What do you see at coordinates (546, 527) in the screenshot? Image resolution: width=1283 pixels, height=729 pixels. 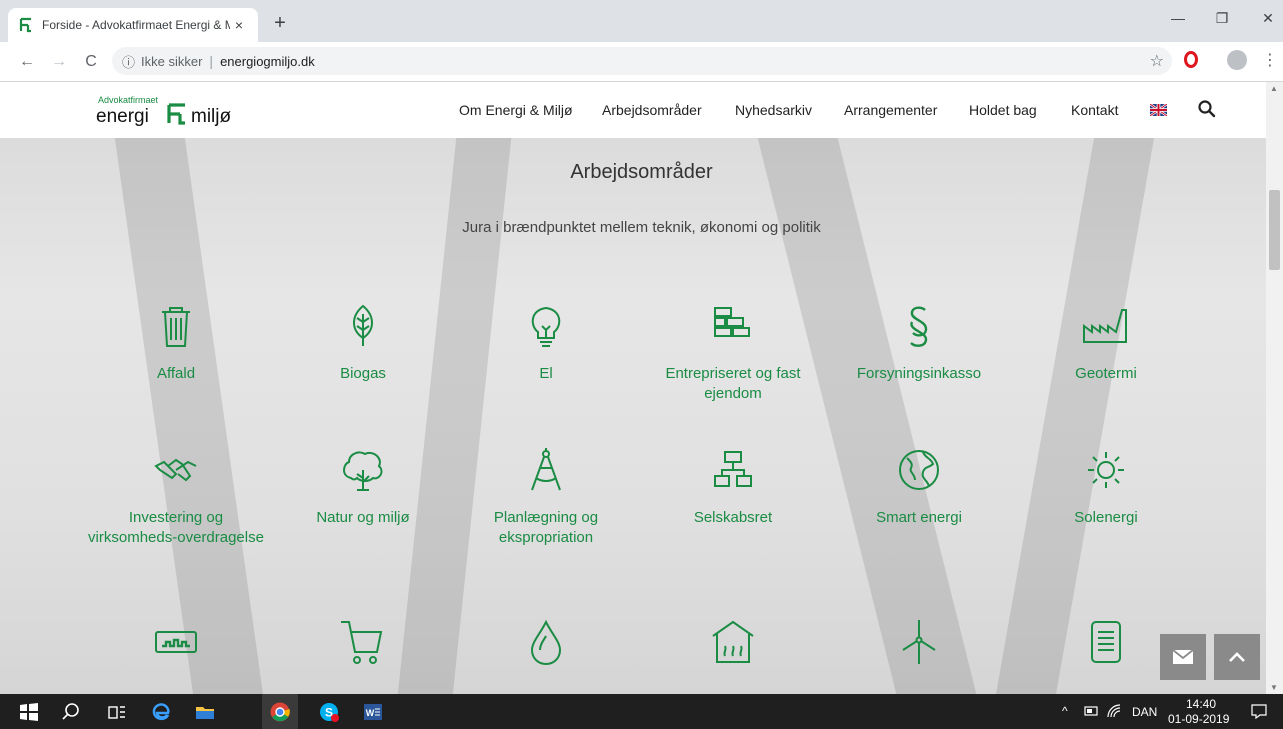 I see `area-label: Planlægning og ekspropriation` at bounding box center [546, 527].